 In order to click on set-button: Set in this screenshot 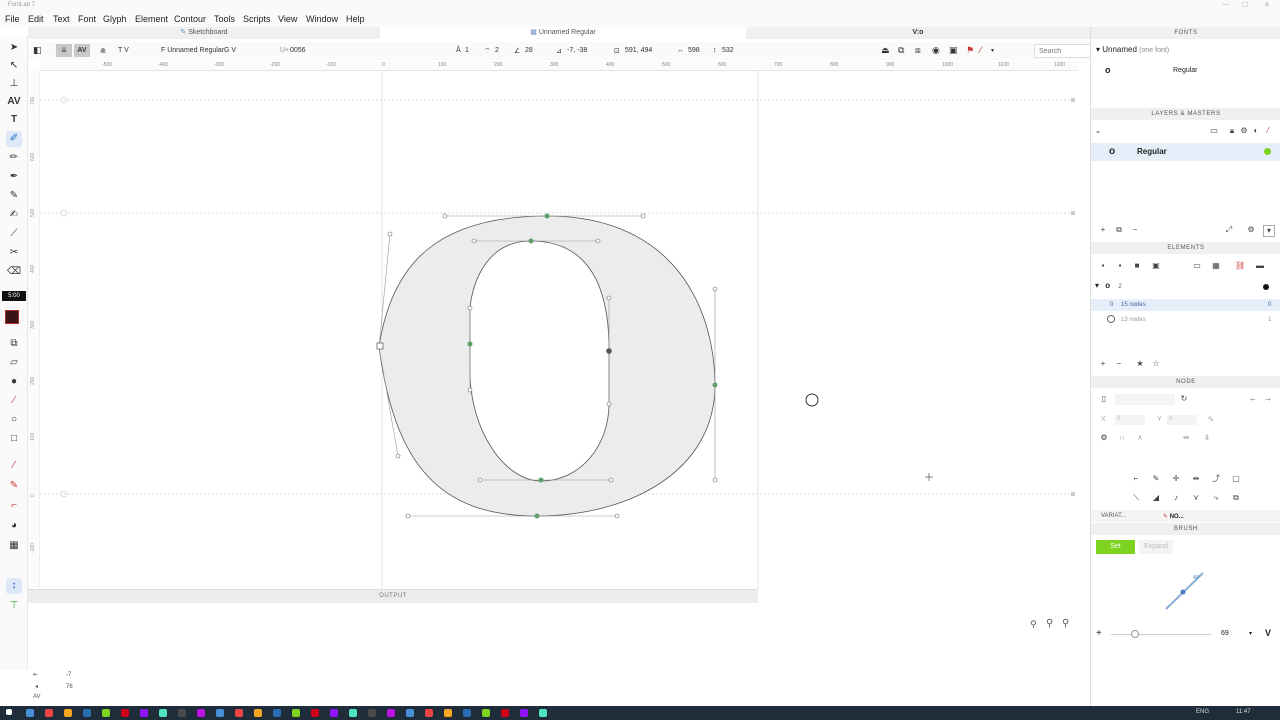, I will do `click(1115, 547)`.